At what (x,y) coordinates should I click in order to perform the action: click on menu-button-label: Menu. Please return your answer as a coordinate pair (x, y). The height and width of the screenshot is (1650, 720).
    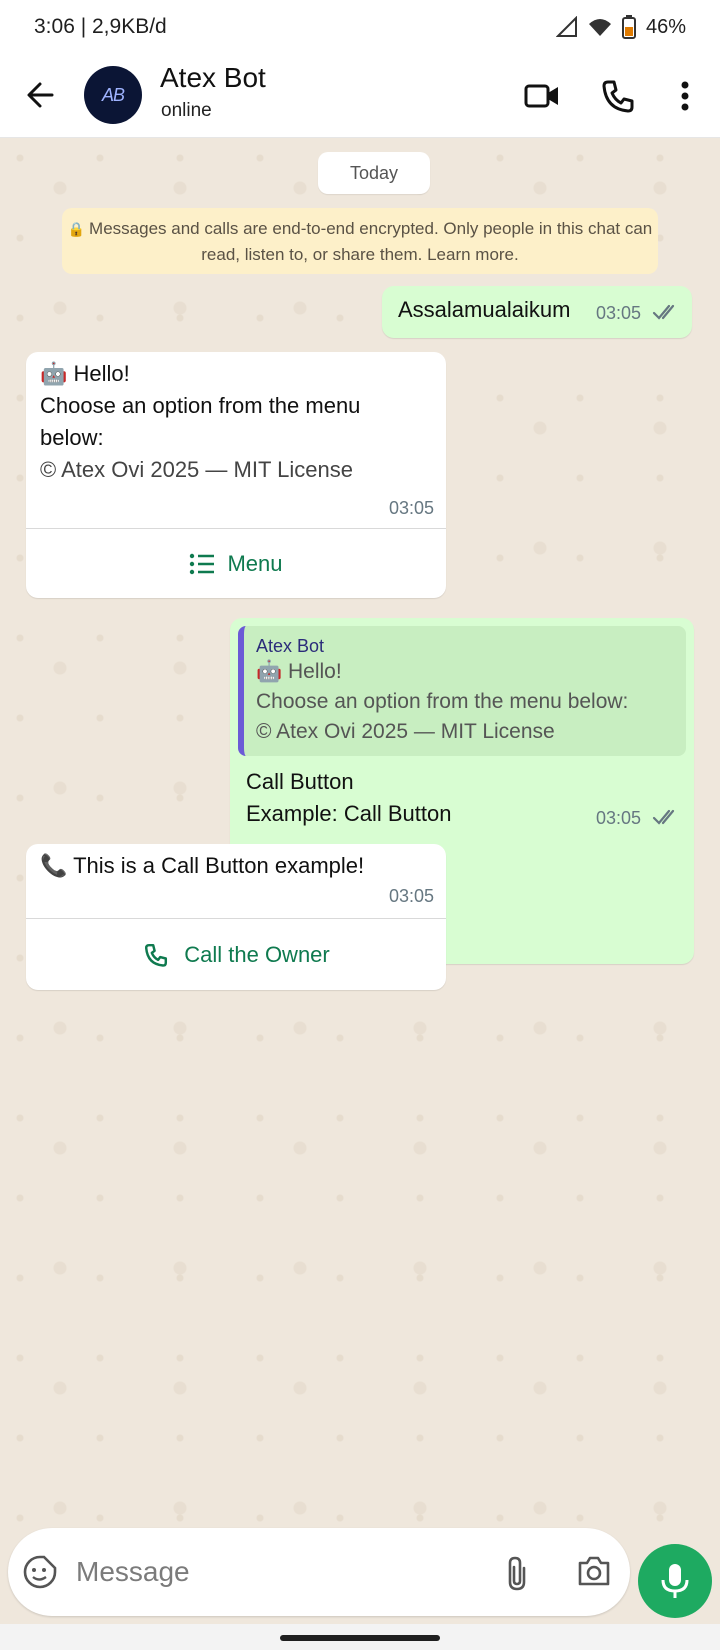
    Looking at the image, I should click on (255, 563).